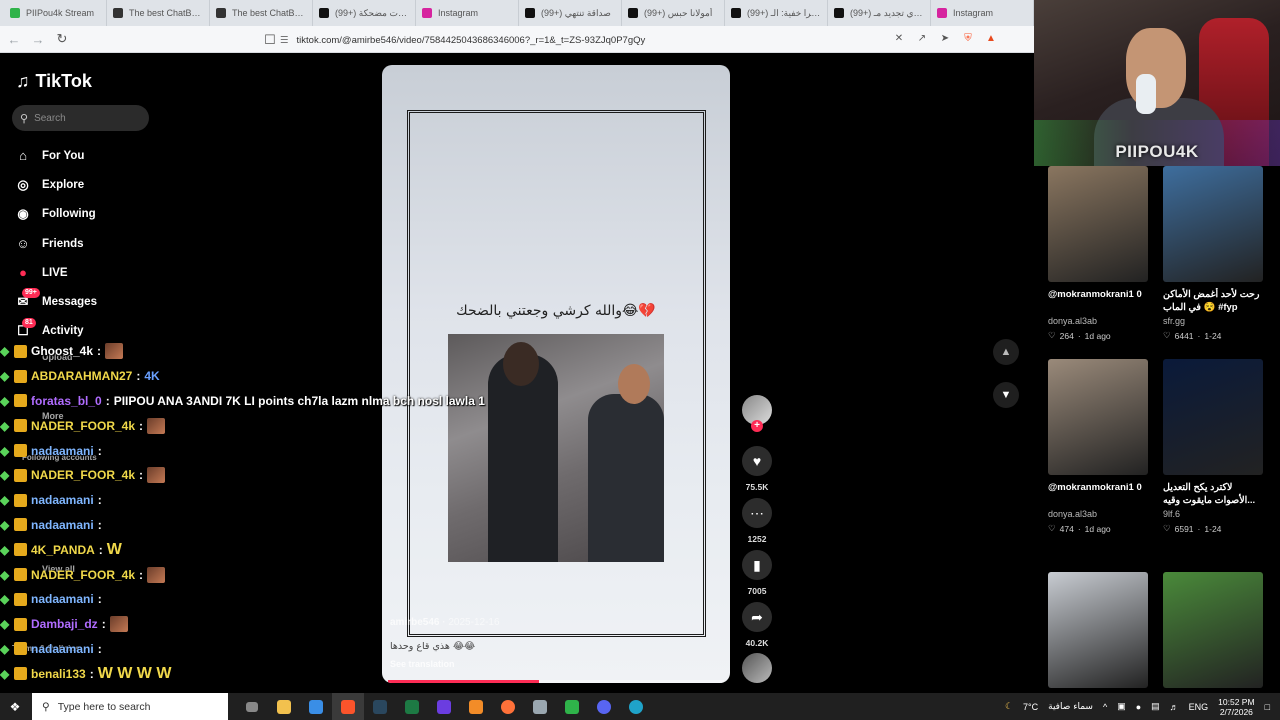  I want to click on file-explorer-icon, so click(284, 706).